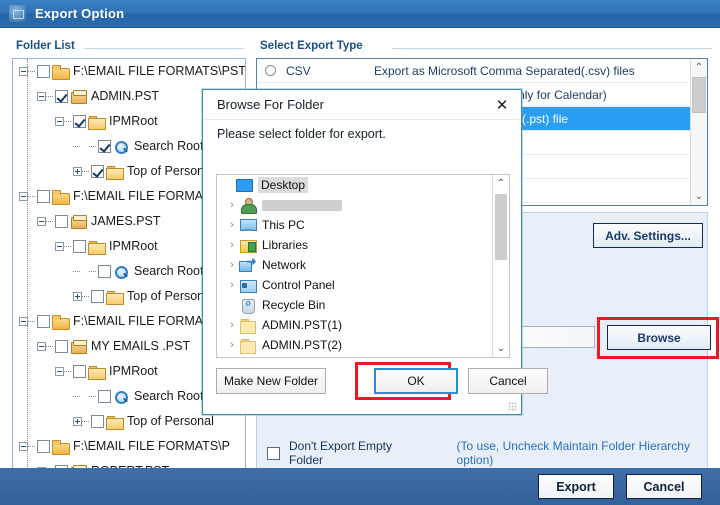 This screenshot has width=720, height=505. I want to click on resize-grip, so click(512, 406).